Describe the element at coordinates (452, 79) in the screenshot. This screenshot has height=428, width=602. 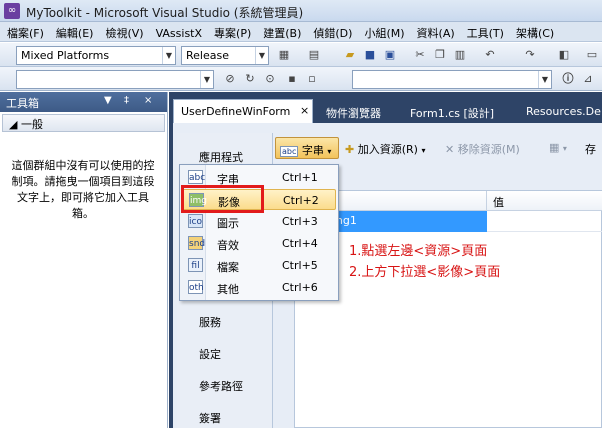
I see `members-combo: ▼` at that location.